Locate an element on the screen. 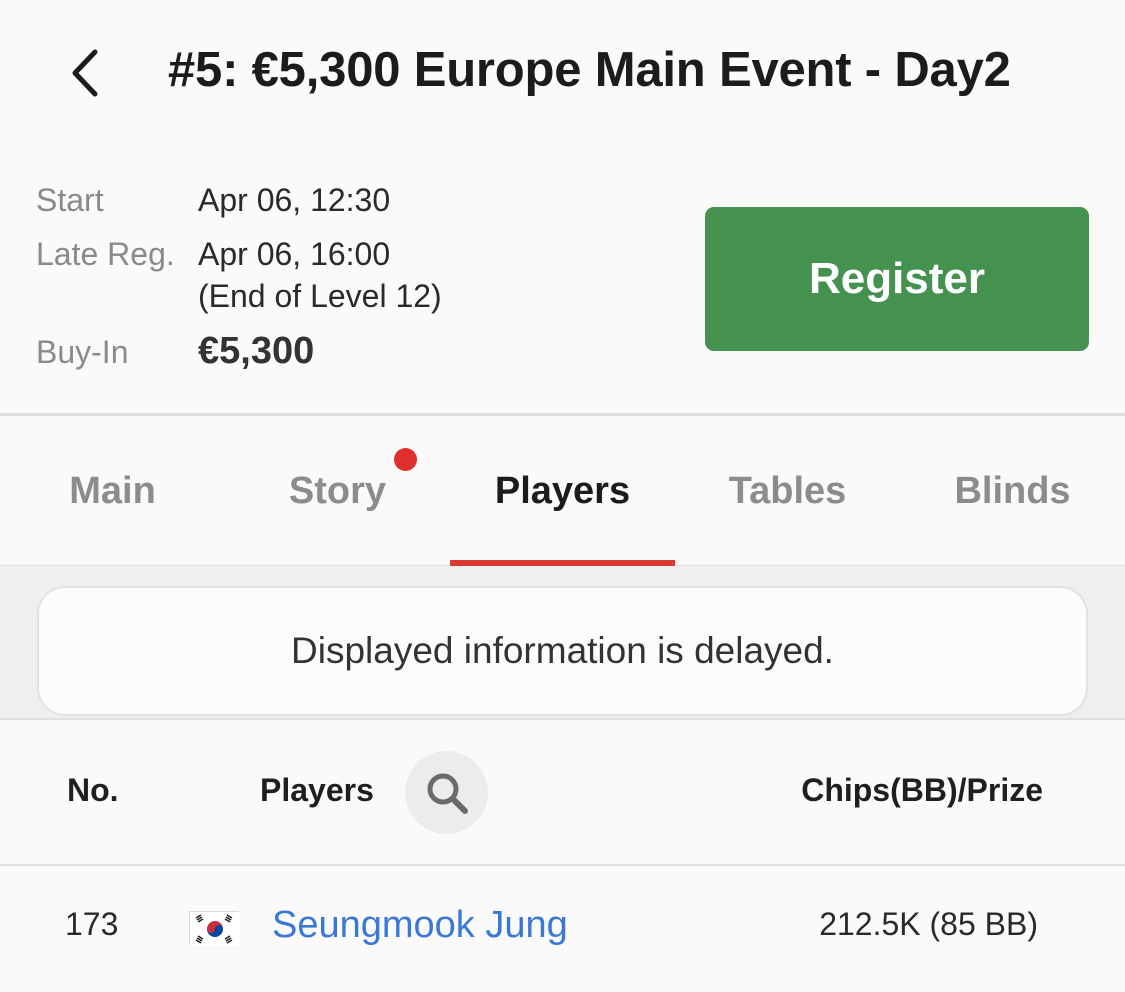 The image size is (1125, 992). delay-notice: Displayed information is delayed. is located at coordinates (562, 651).